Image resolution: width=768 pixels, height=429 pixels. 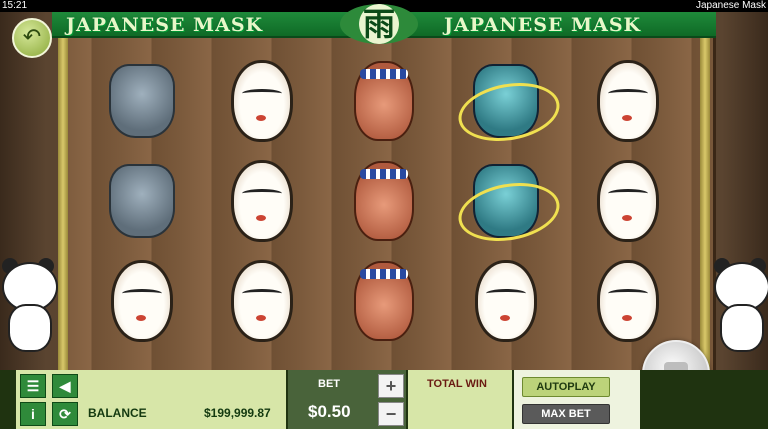 I want to click on panda-mascot-left, so click(x=29, y=305).